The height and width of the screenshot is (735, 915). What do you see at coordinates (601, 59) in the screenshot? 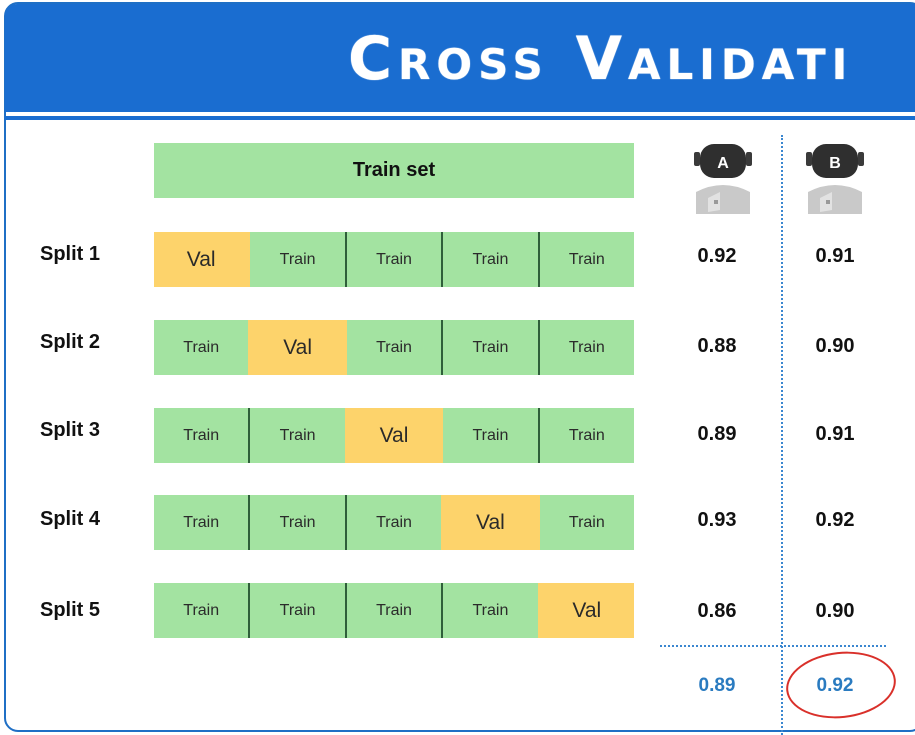
I see `slide-title: Cross Validati` at bounding box center [601, 59].